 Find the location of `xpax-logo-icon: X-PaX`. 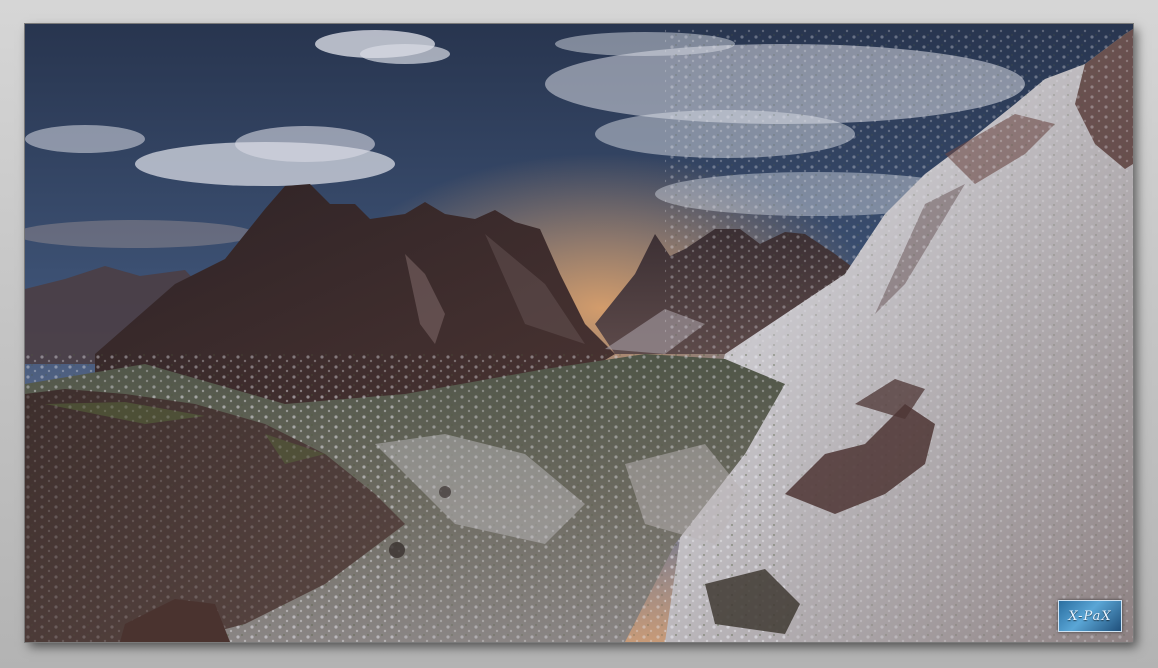

xpax-logo-icon: X-PaX is located at coordinates (1090, 616).